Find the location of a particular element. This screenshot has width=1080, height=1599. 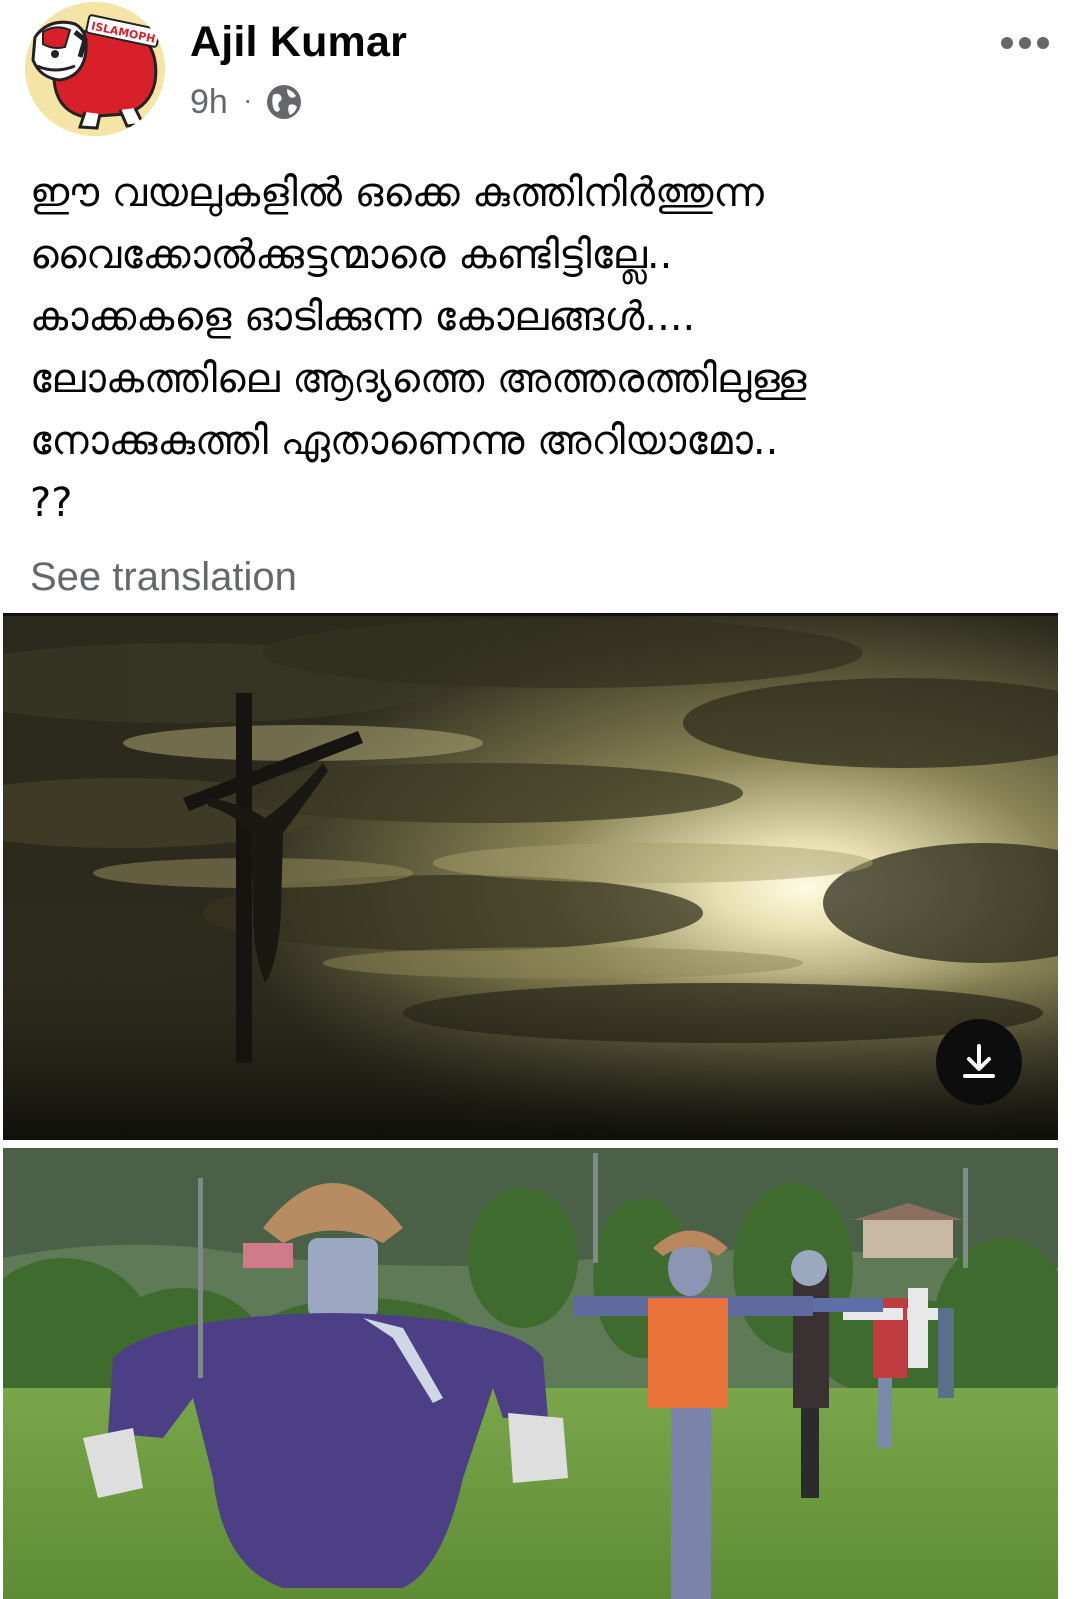

post-text-line: വൈക്കോൽക്കുട്ടന്മാരെ കണ്ടിട്ടില്ലേ.. is located at coordinates (351, 255).